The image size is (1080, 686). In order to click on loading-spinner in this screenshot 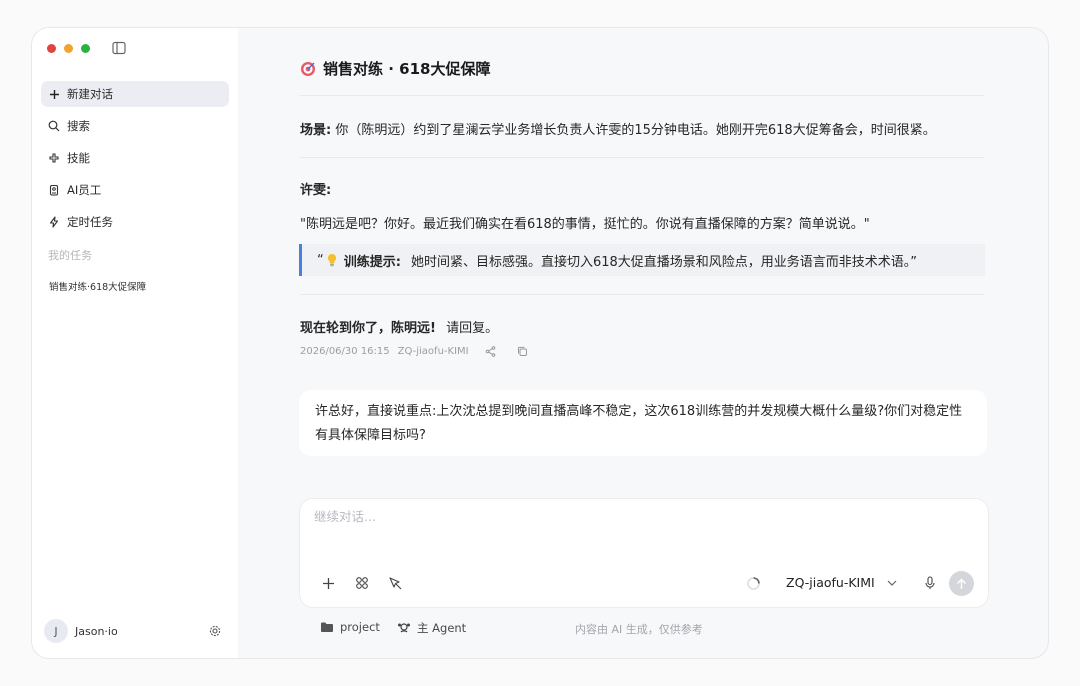, I will do `click(753, 583)`.